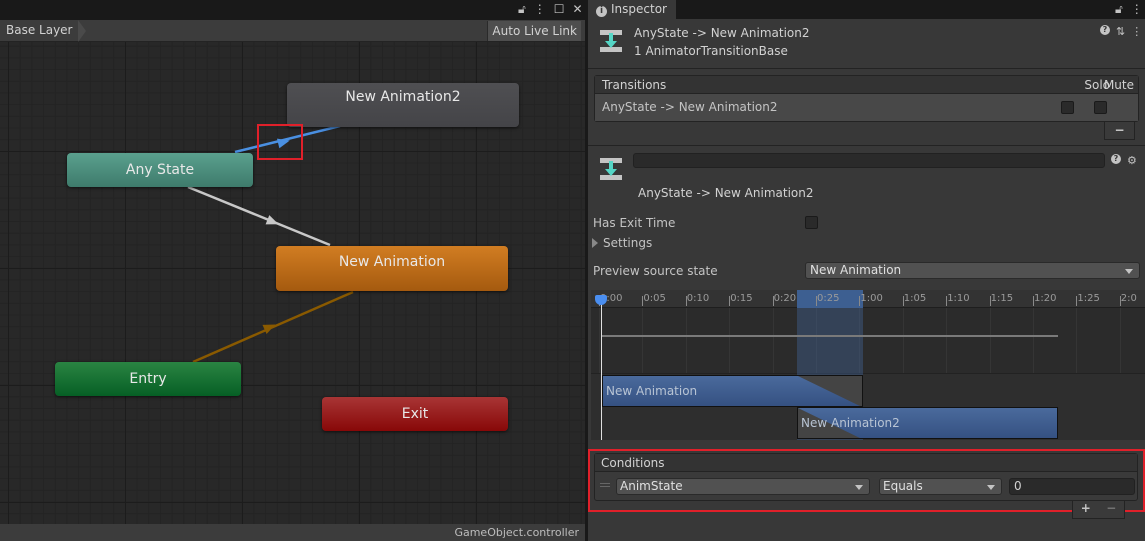 Image resolution: width=1145 pixels, height=541 pixels. What do you see at coordinates (850, 423) in the screenshot?
I see `destination-clip-label: New Animation2` at bounding box center [850, 423].